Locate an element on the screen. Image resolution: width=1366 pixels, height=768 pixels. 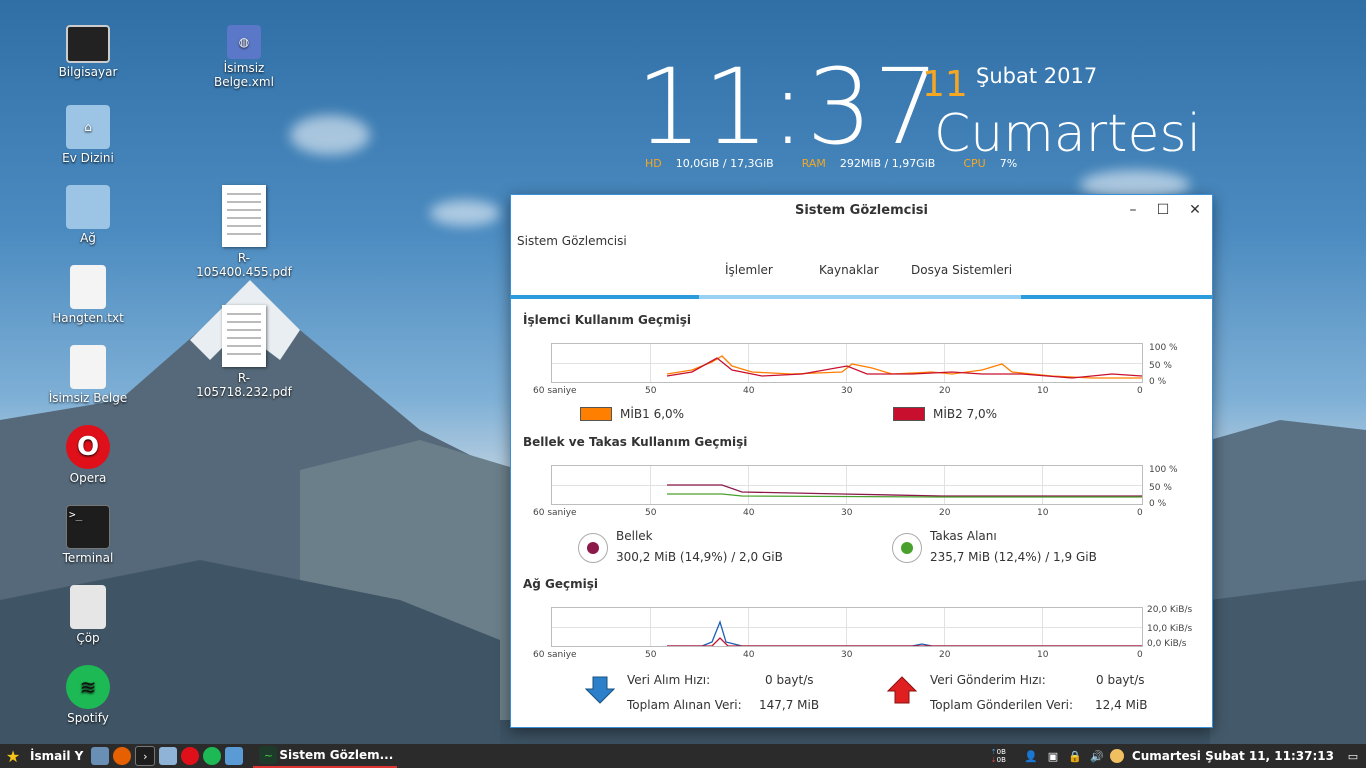
cpu2-legend: MİB2 7,0% is located at coordinates (945, 414).